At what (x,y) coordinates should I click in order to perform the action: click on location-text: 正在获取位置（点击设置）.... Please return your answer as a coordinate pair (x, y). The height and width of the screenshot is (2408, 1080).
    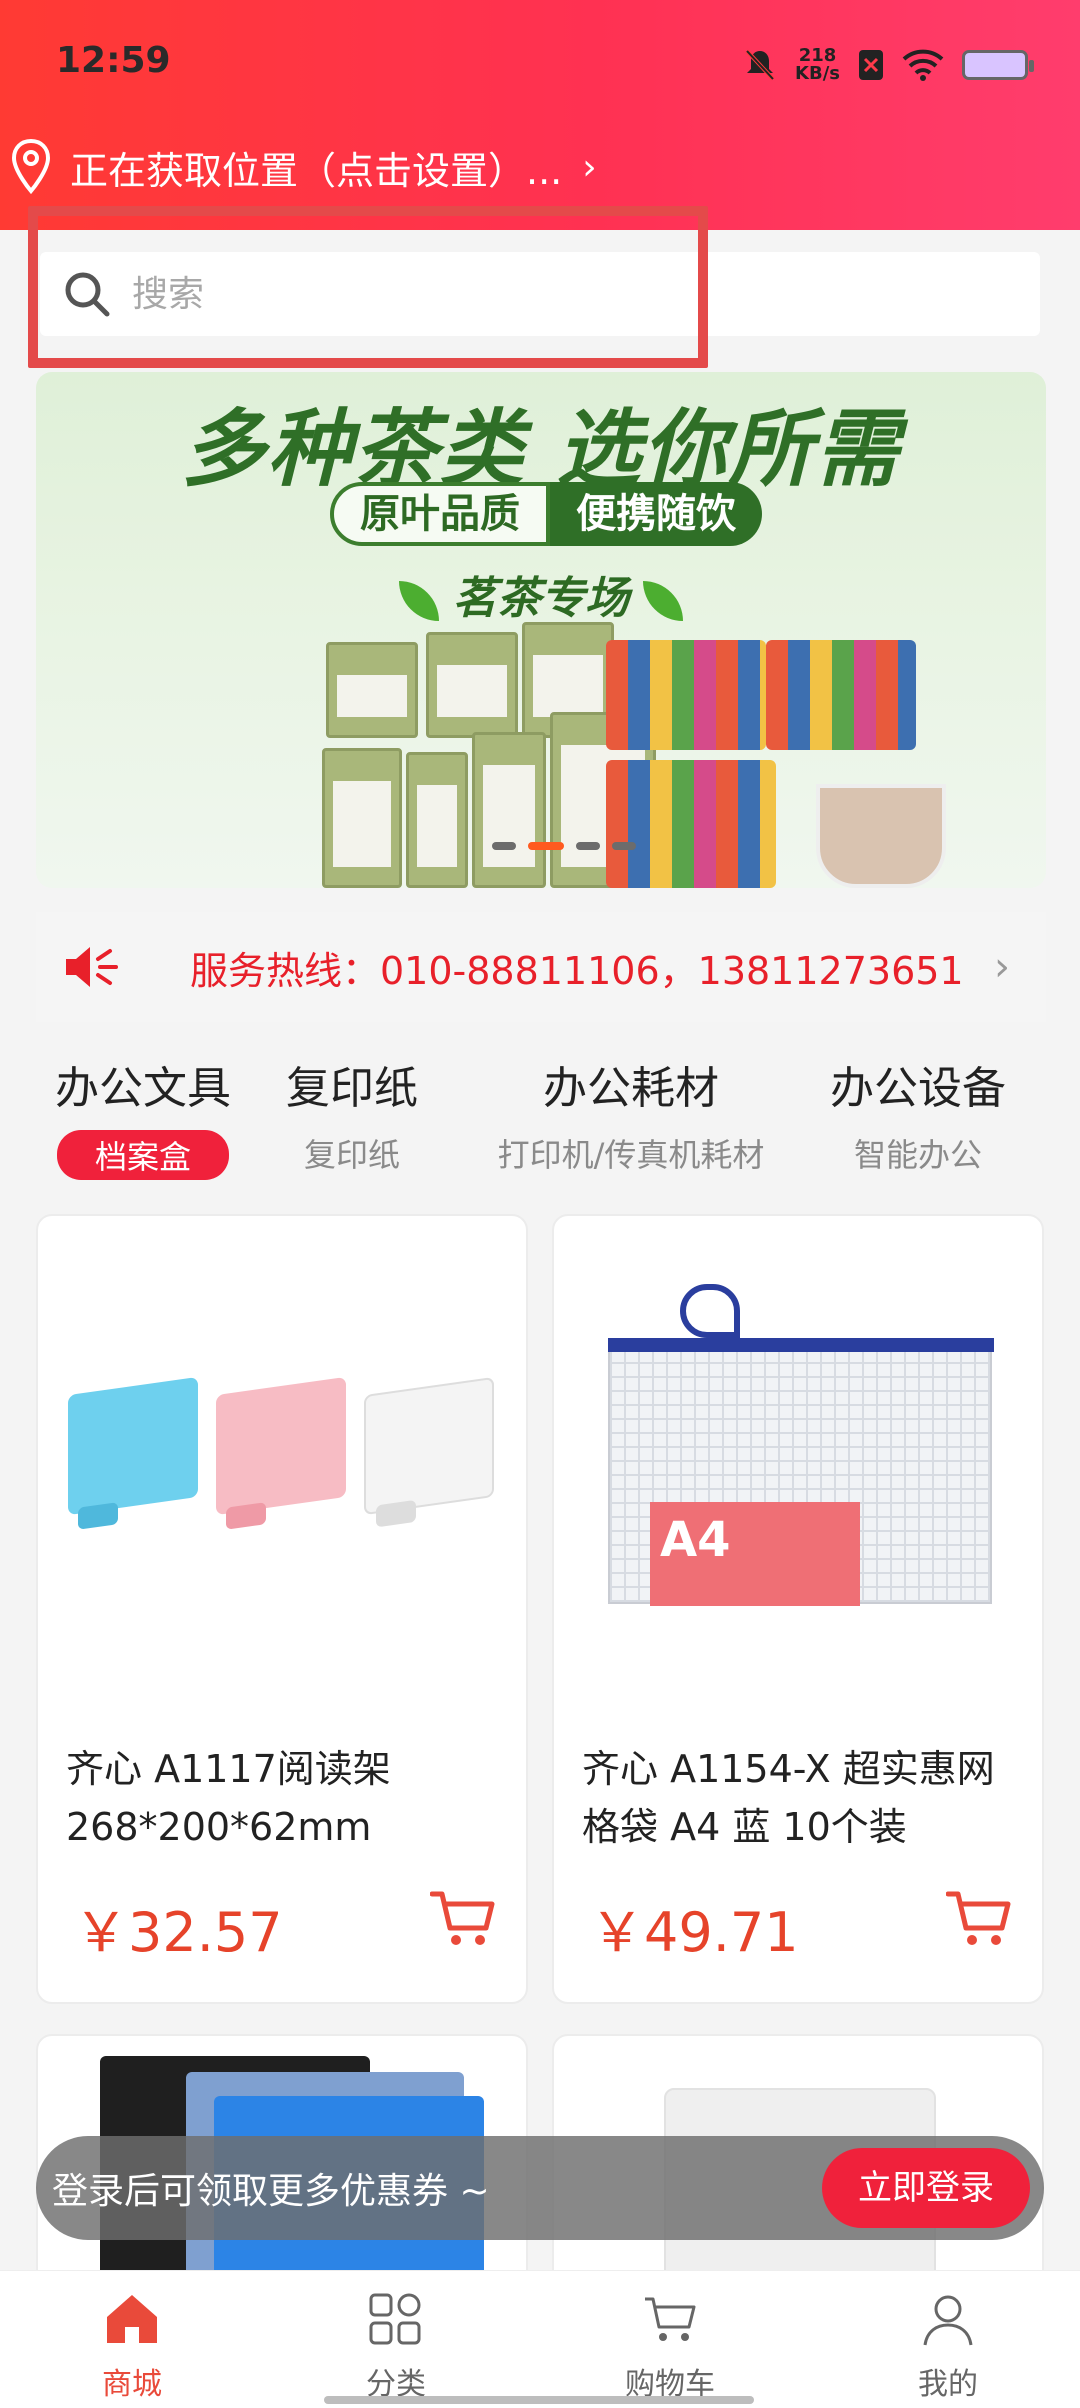
    Looking at the image, I should click on (316, 170).